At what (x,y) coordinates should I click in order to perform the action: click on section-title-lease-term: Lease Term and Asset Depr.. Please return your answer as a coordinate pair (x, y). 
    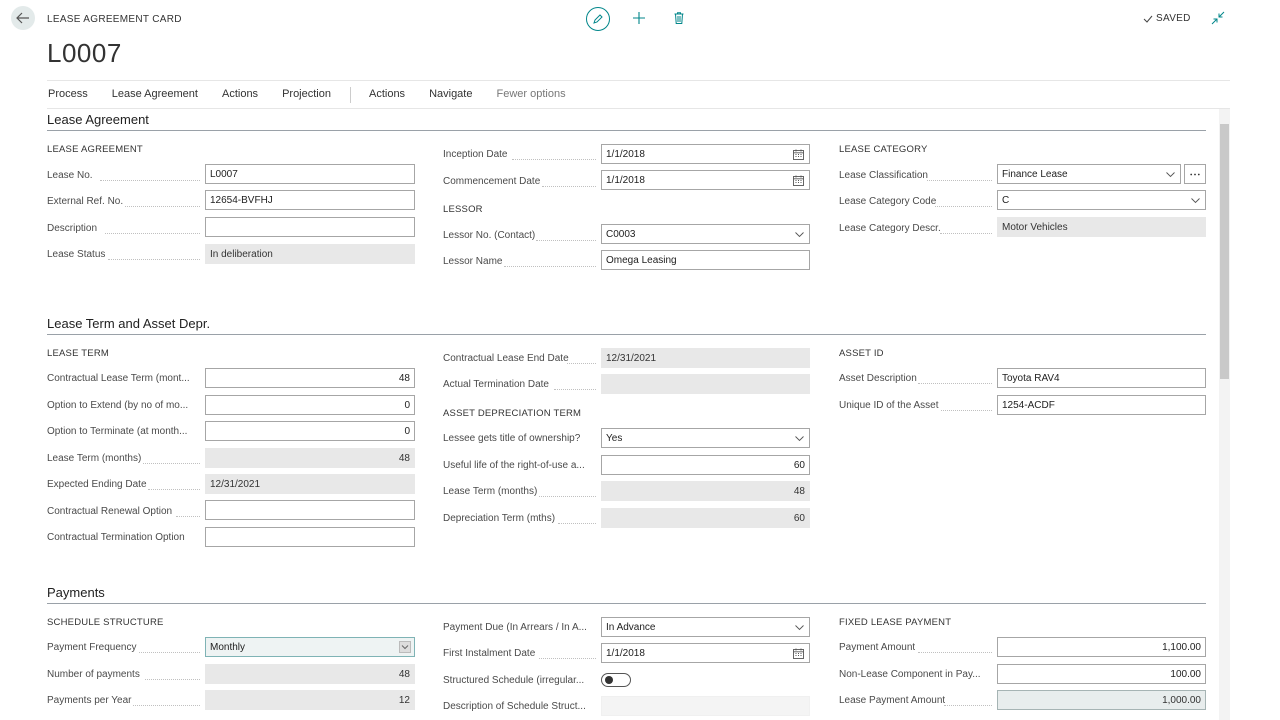
    Looking at the image, I should click on (128, 323).